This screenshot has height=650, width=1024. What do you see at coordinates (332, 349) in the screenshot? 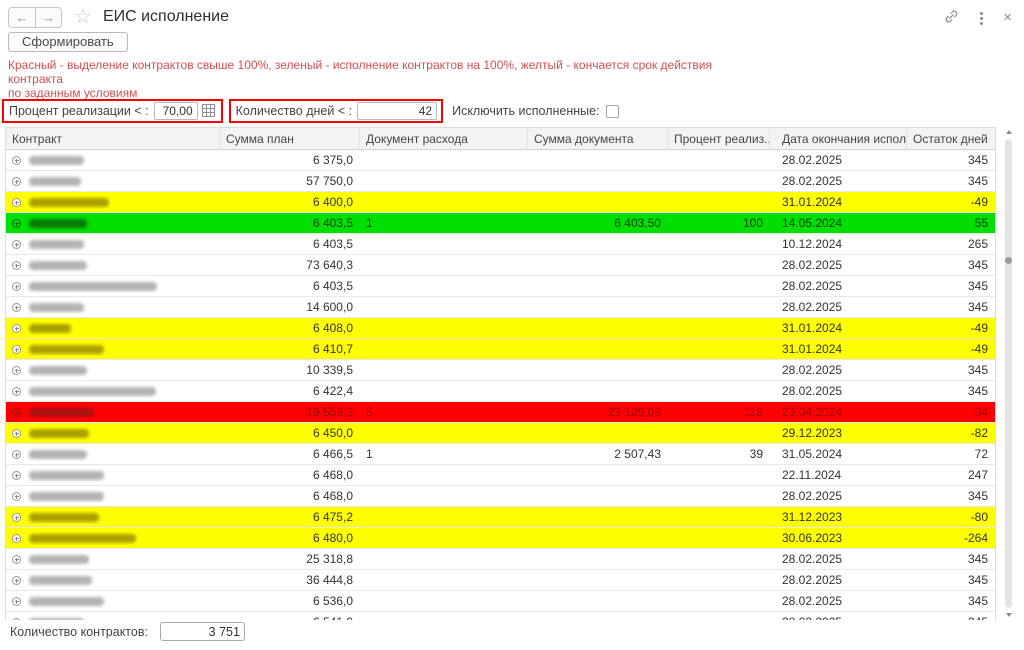
I see `cell-plan-sum: 6 410,7` at bounding box center [332, 349].